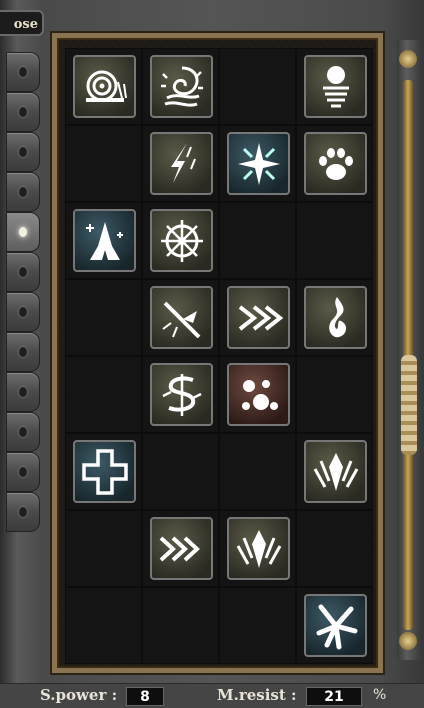 The height and width of the screenshot is (708, 424). I want to click on orb-icon, so click(335, 86).